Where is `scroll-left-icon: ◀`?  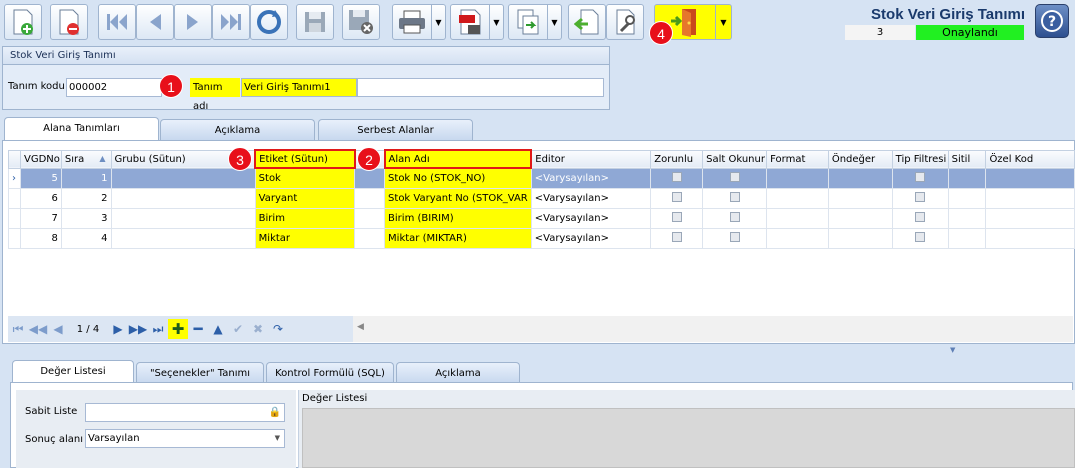
scroll-left-icon: ◀ is located at coordinates (360, 327).